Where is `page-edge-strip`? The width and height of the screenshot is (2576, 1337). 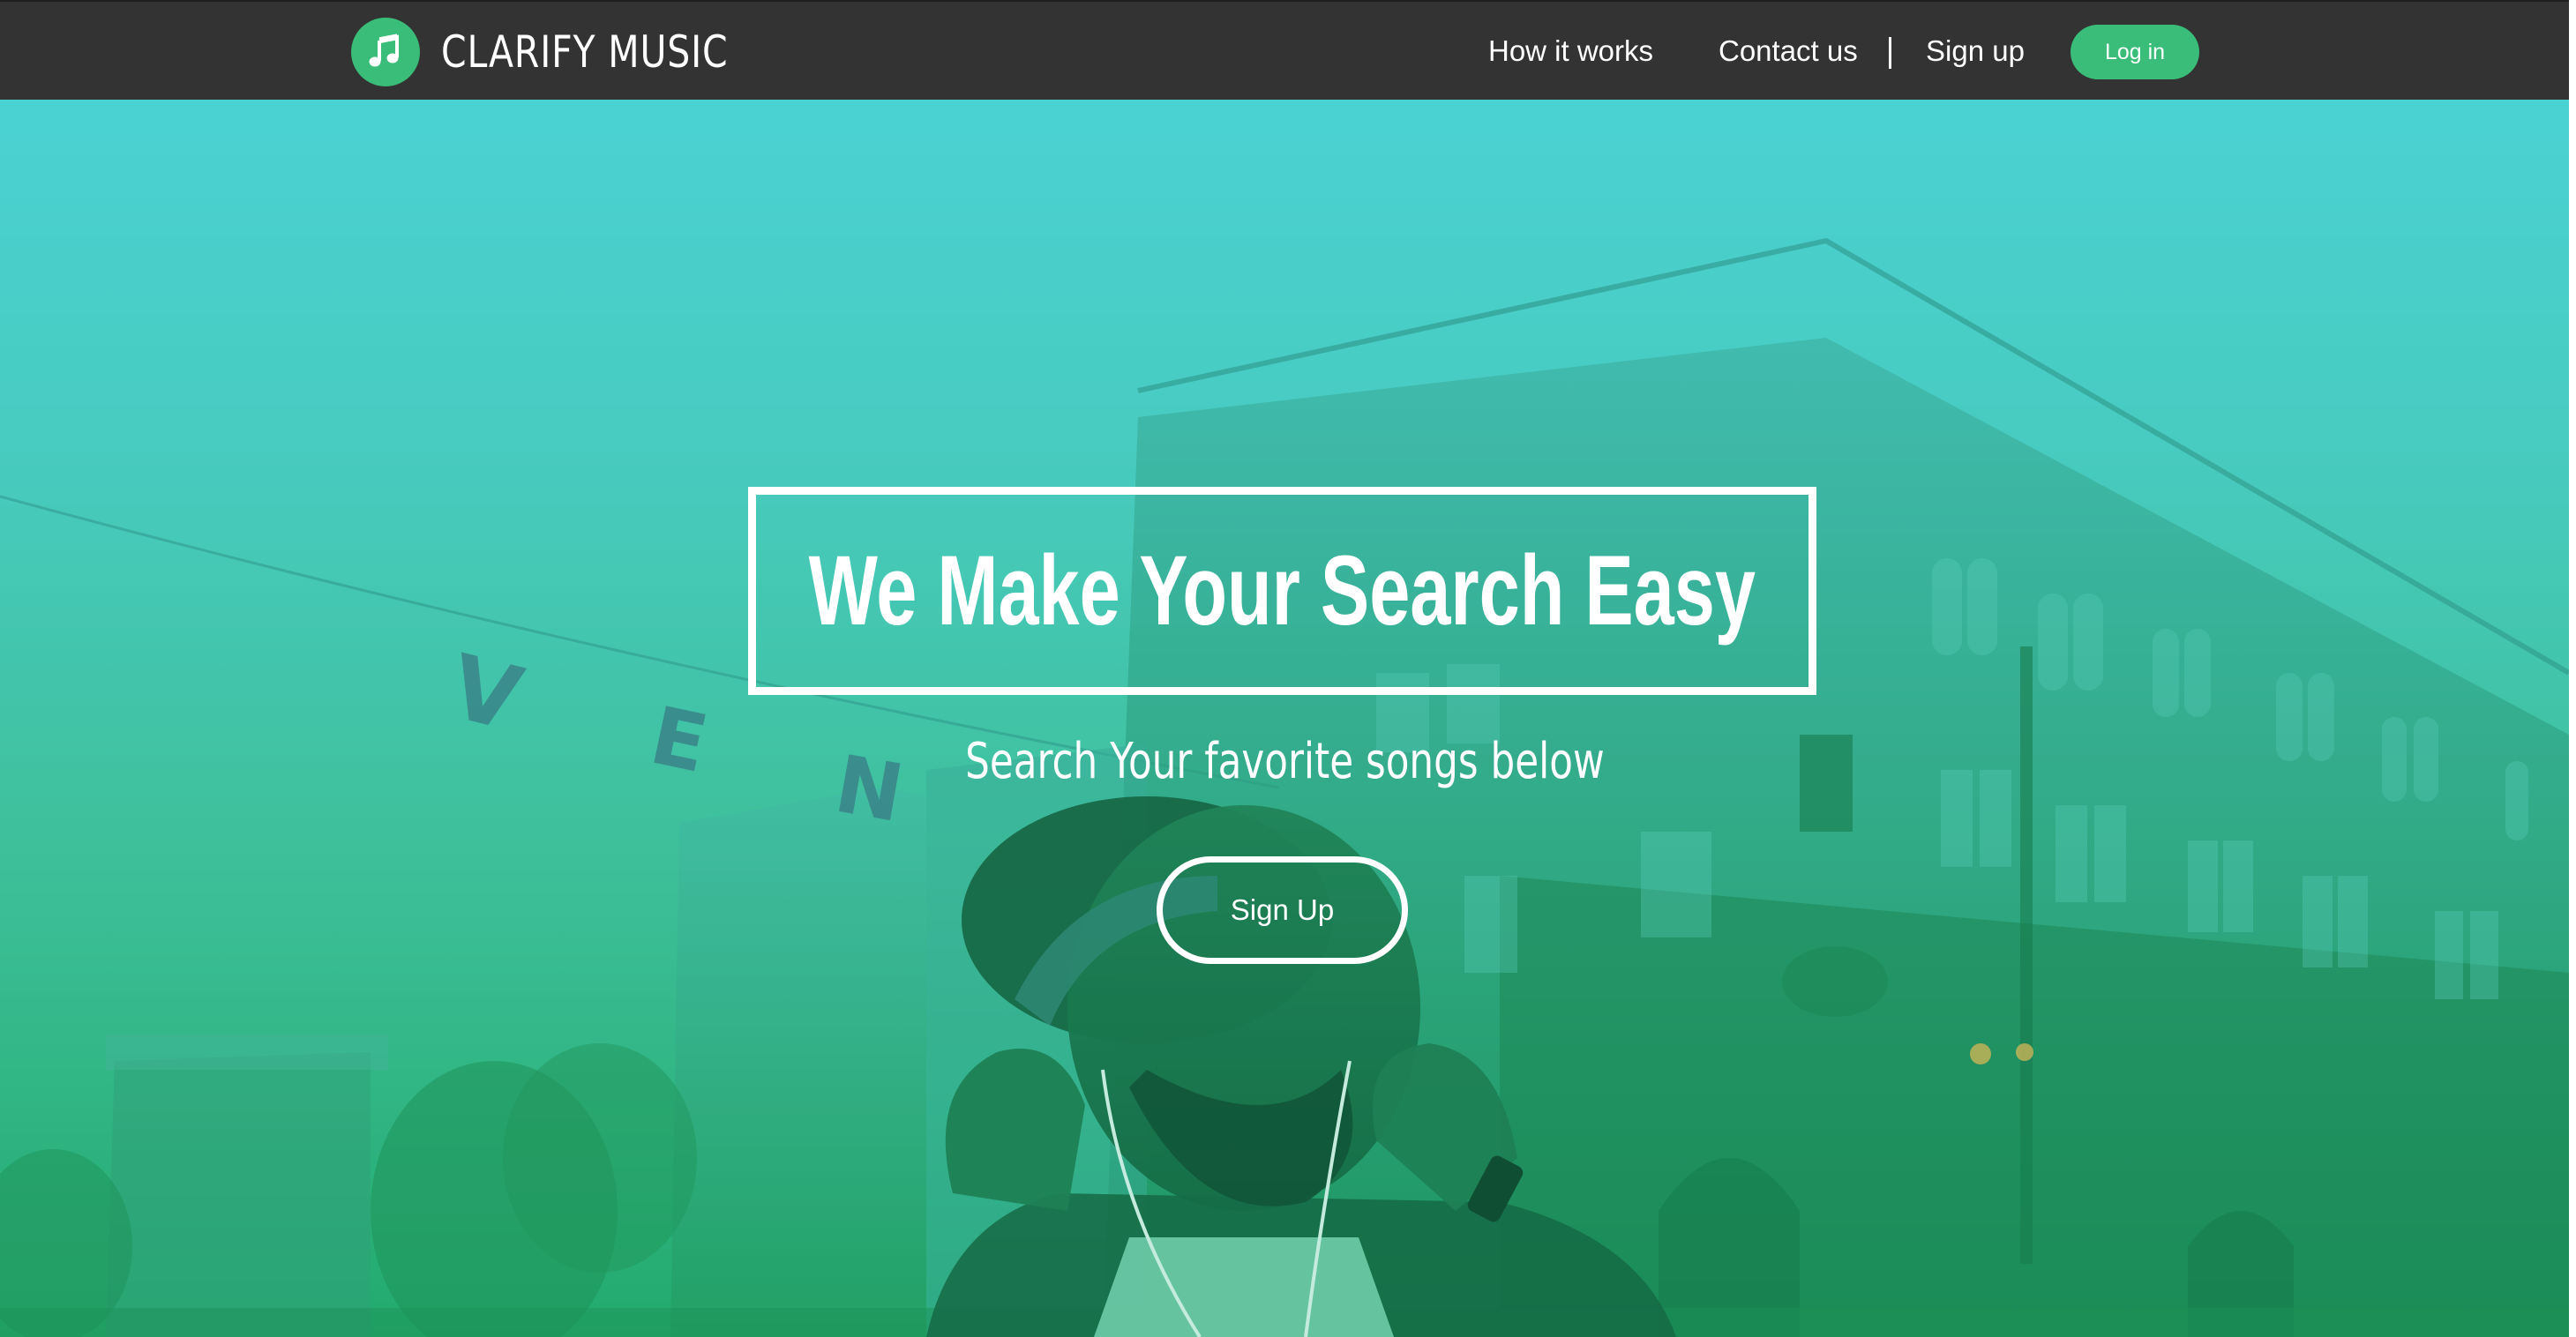
page-edge-strip is located at coordinates (2573, 668).